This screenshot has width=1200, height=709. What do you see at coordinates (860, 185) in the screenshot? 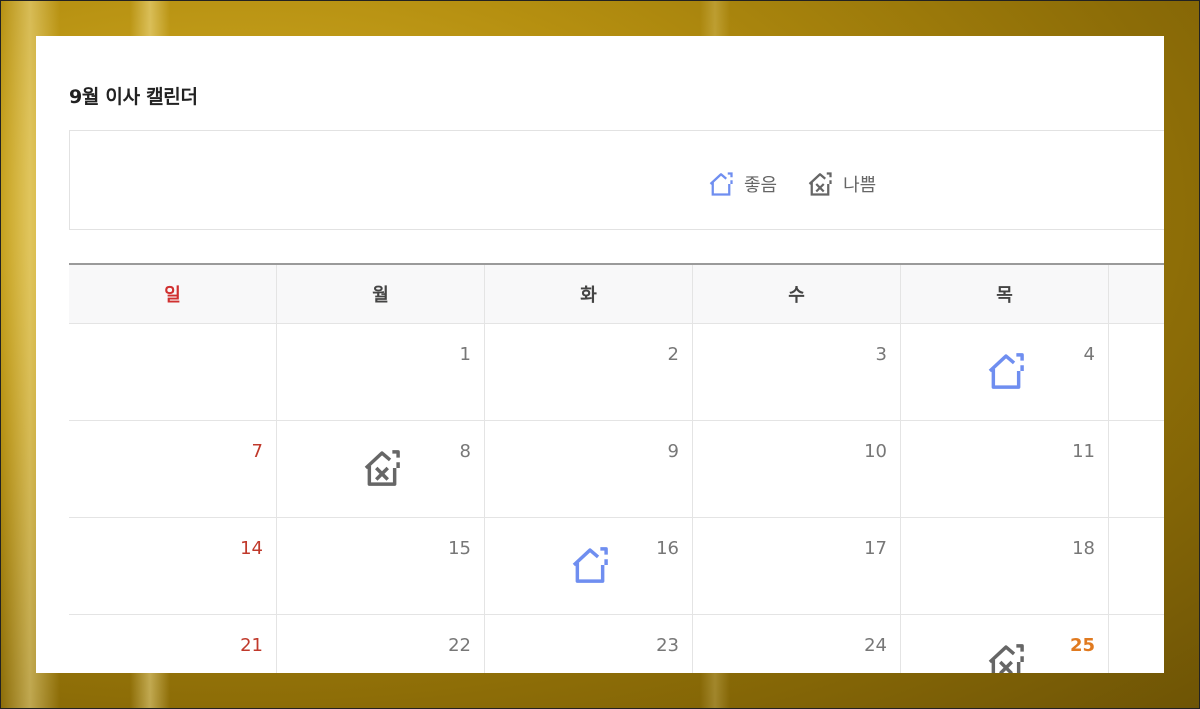
I see `legend-bad-label: 나쁨` at bounding box center [860, 185].